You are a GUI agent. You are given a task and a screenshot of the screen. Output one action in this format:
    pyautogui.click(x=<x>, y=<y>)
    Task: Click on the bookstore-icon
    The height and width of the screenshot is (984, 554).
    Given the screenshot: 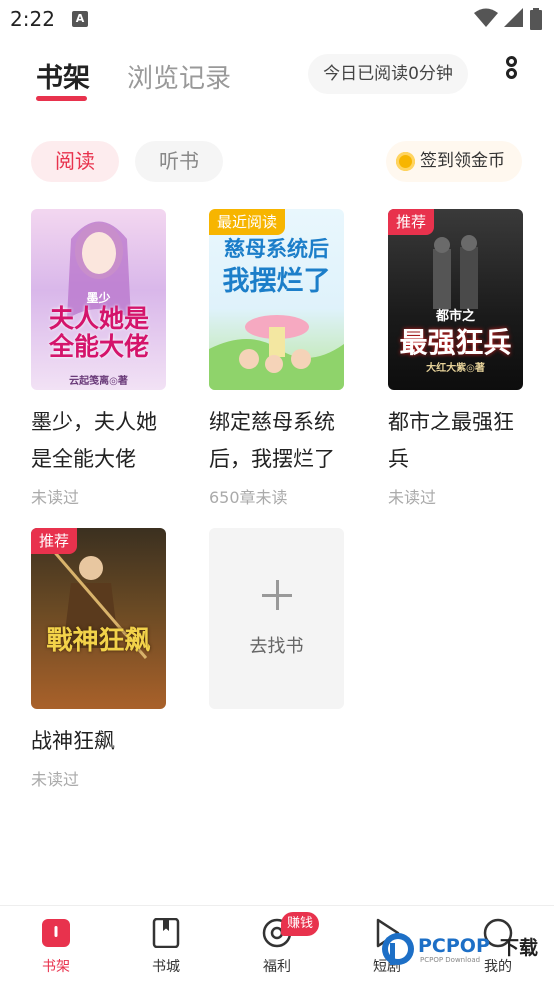 What is the action you would take?
    pyautogui.click(x=166, y=933)
    